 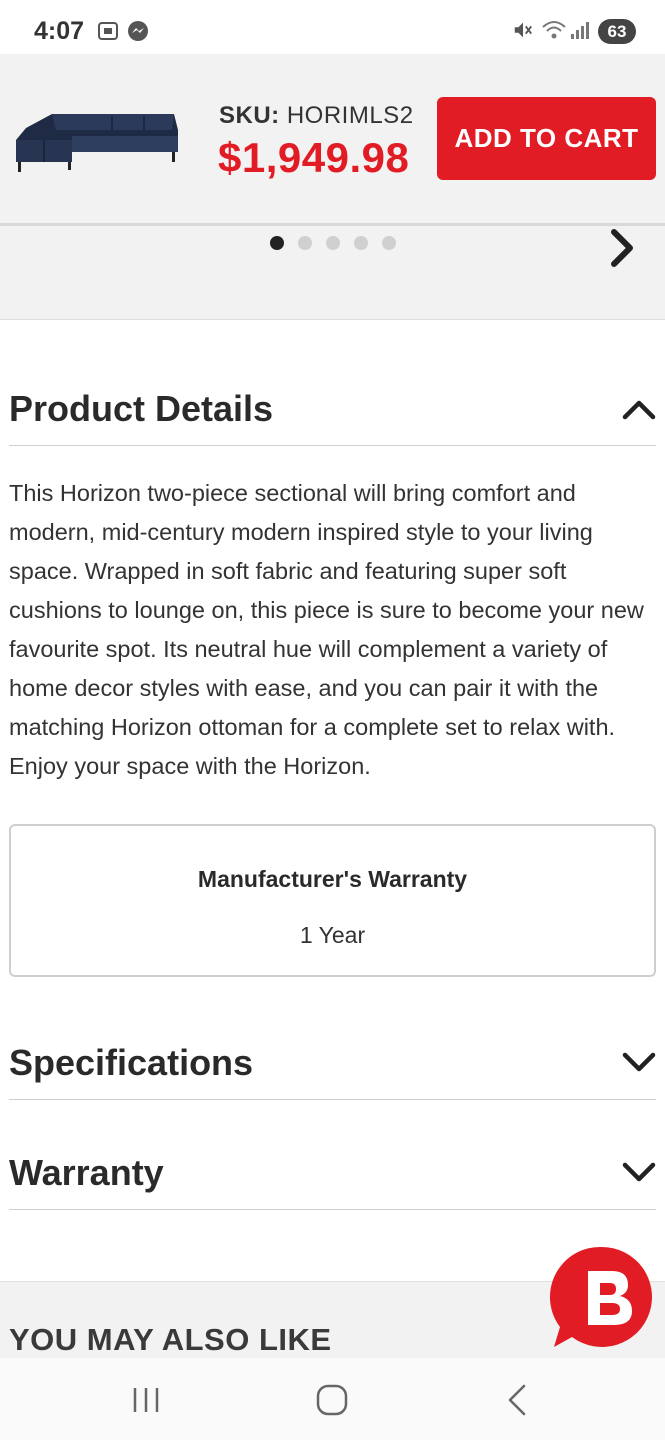 I want to click on system-nav-bar, so click(x=332, y=1399).